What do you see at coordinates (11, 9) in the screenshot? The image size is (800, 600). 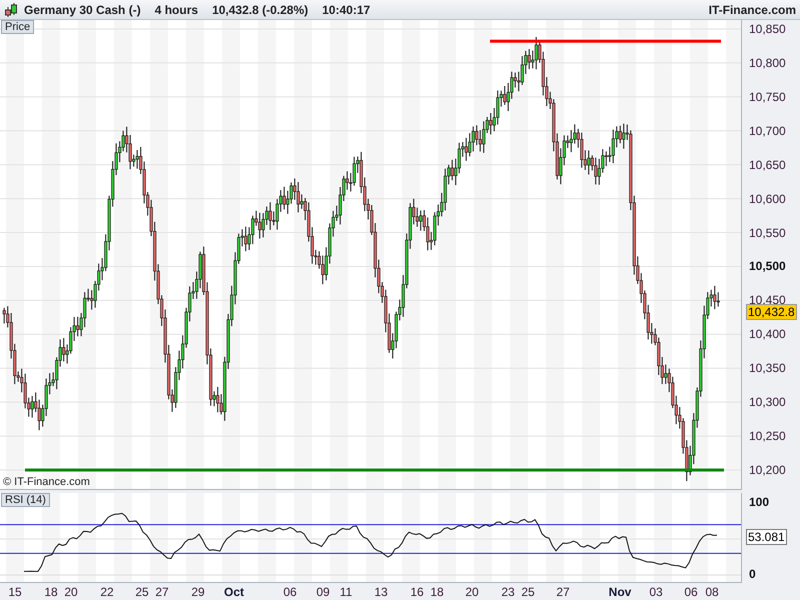 I see `candlestick-icon` at bounding box center [11, 9].